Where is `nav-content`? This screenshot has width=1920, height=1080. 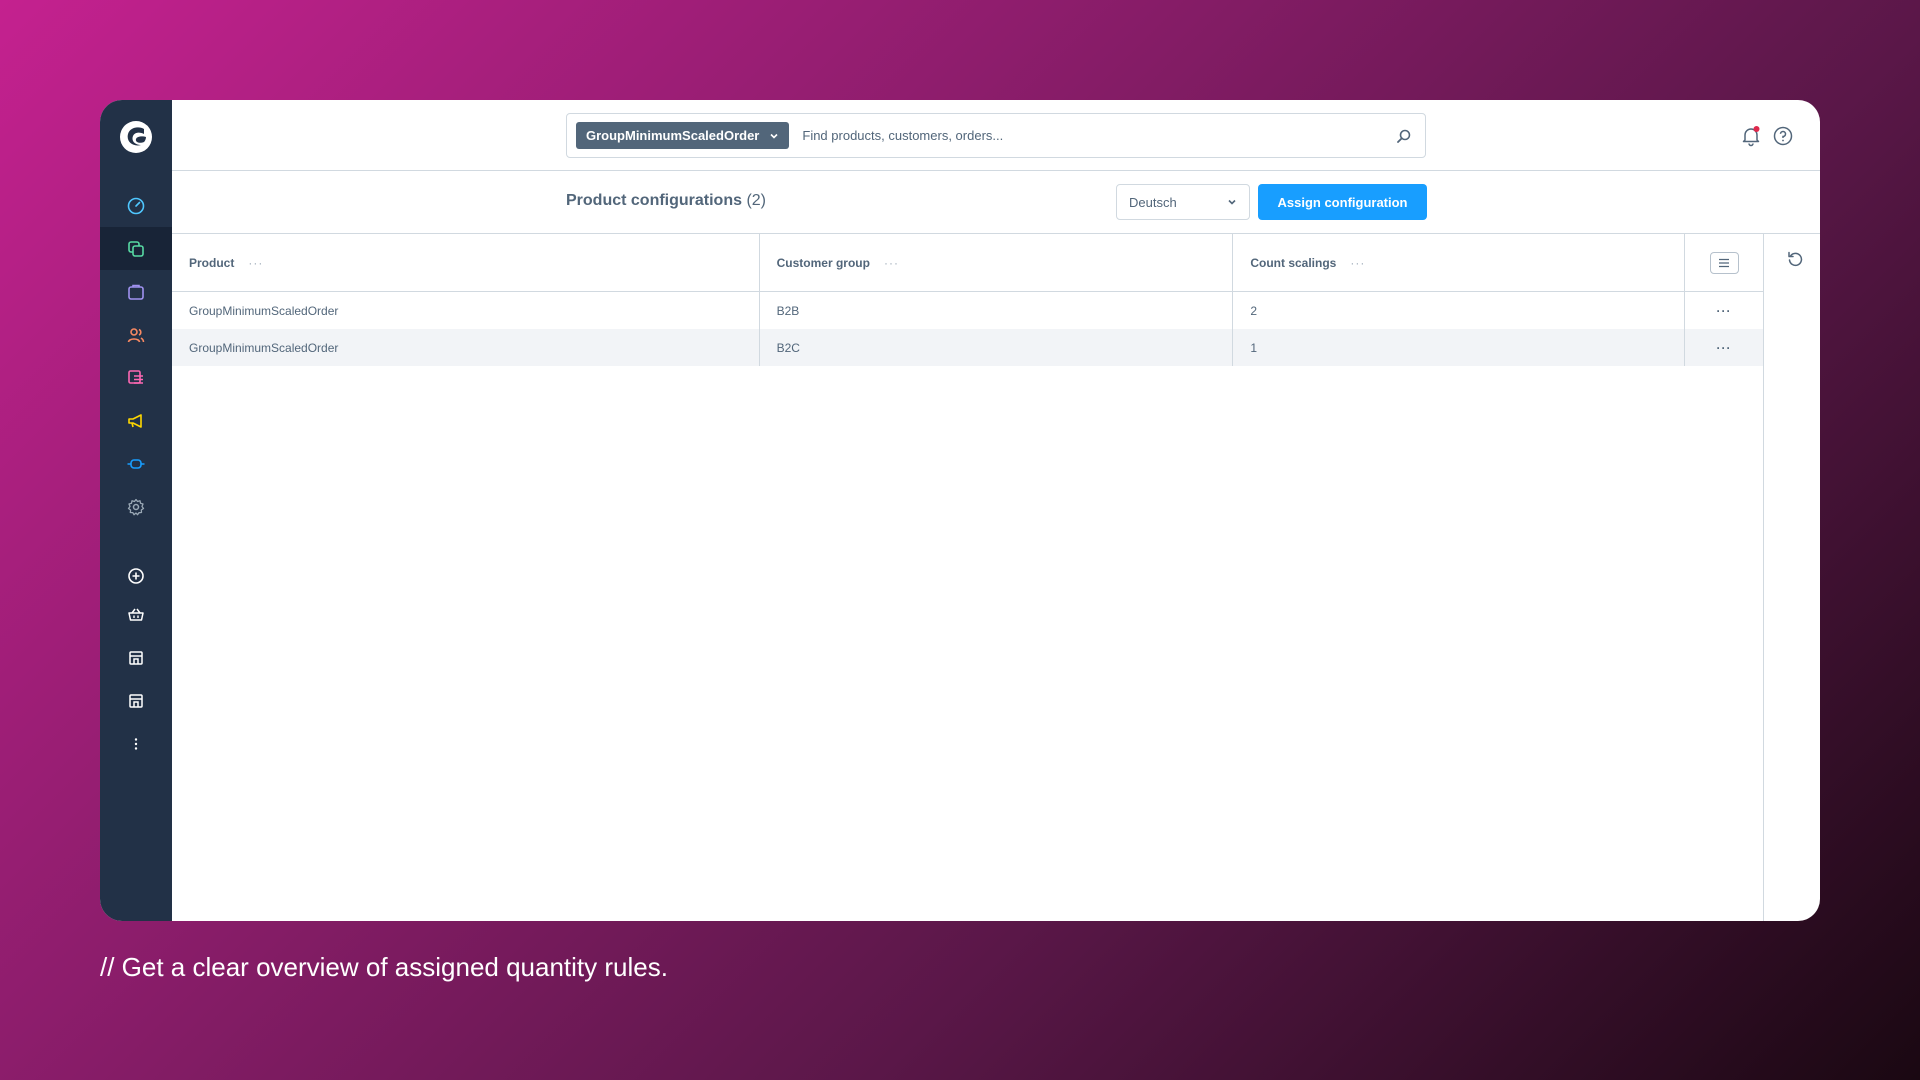
nav-content is located at coordinates (136, 377).